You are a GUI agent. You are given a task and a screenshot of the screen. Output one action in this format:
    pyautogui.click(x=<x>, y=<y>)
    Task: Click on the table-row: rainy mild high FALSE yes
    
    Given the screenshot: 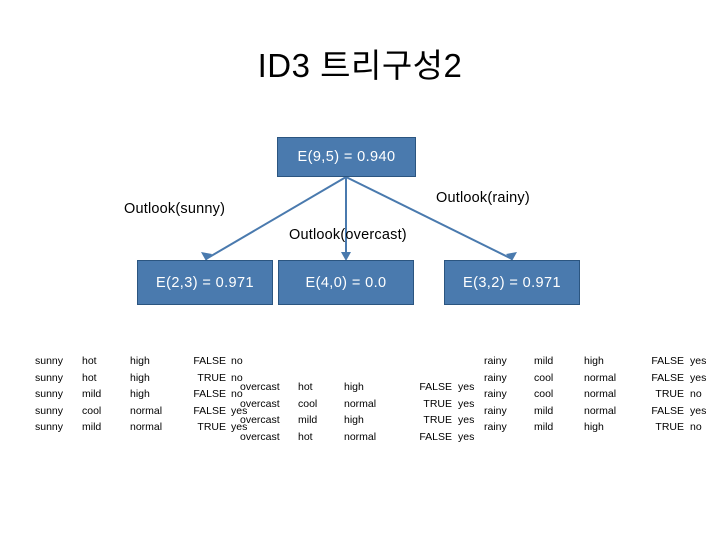 What is the action you would take?
    pyautogui.click(x=600, y=361)
    